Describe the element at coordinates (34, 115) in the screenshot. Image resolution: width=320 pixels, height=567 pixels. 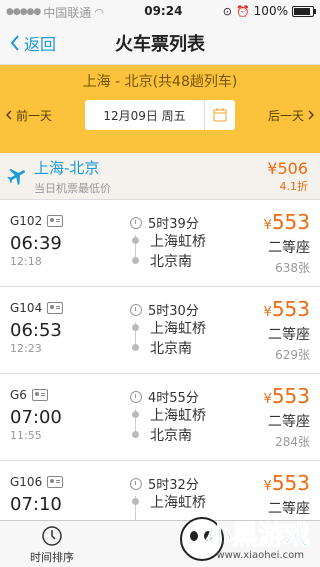
I see `prev-day-label: 前一天` at that location.